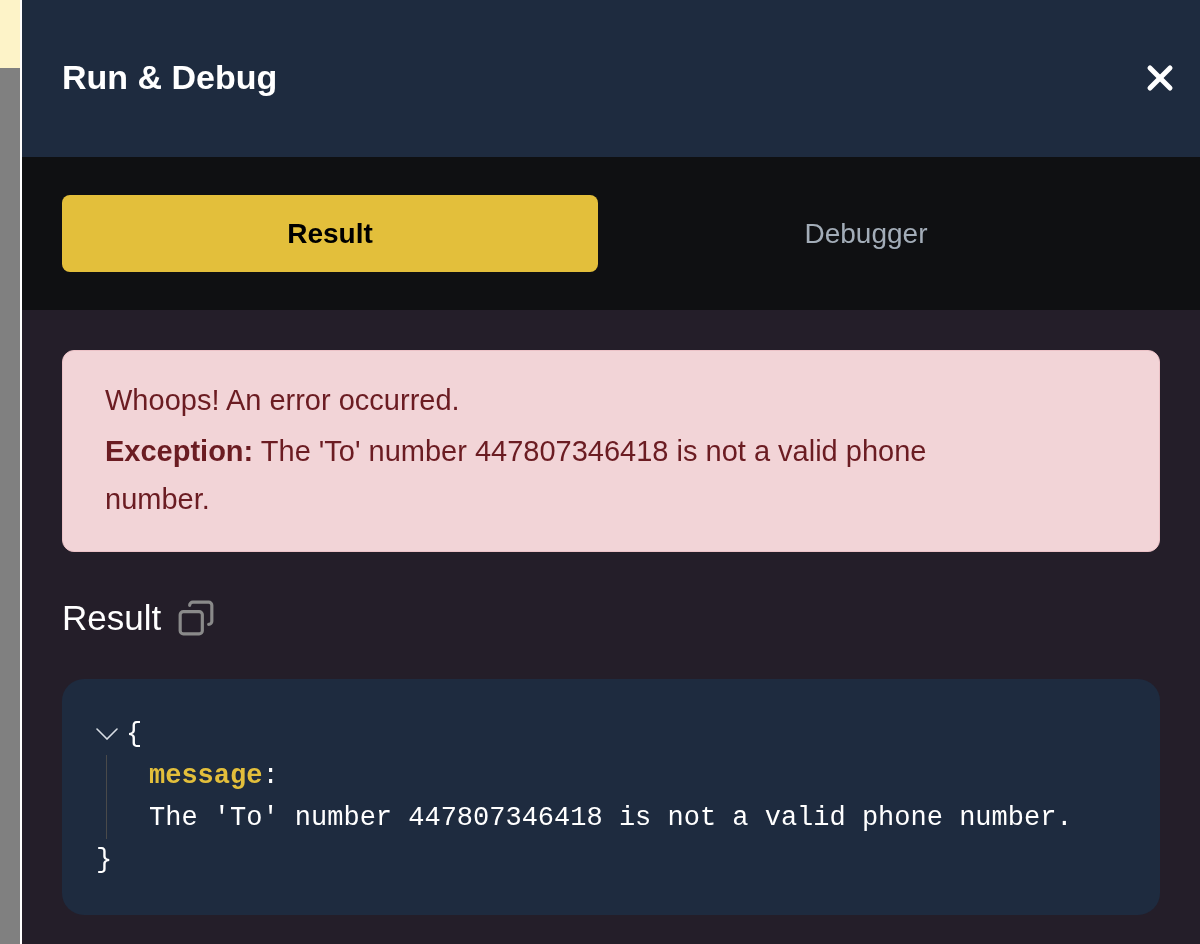 The image size is (1200, 944). Describe the element at coordinates (516, 475) in the screenshot. I see `error-detail: Exception: The 'To' number 447807346418 is not a valid phone number.` at that location.